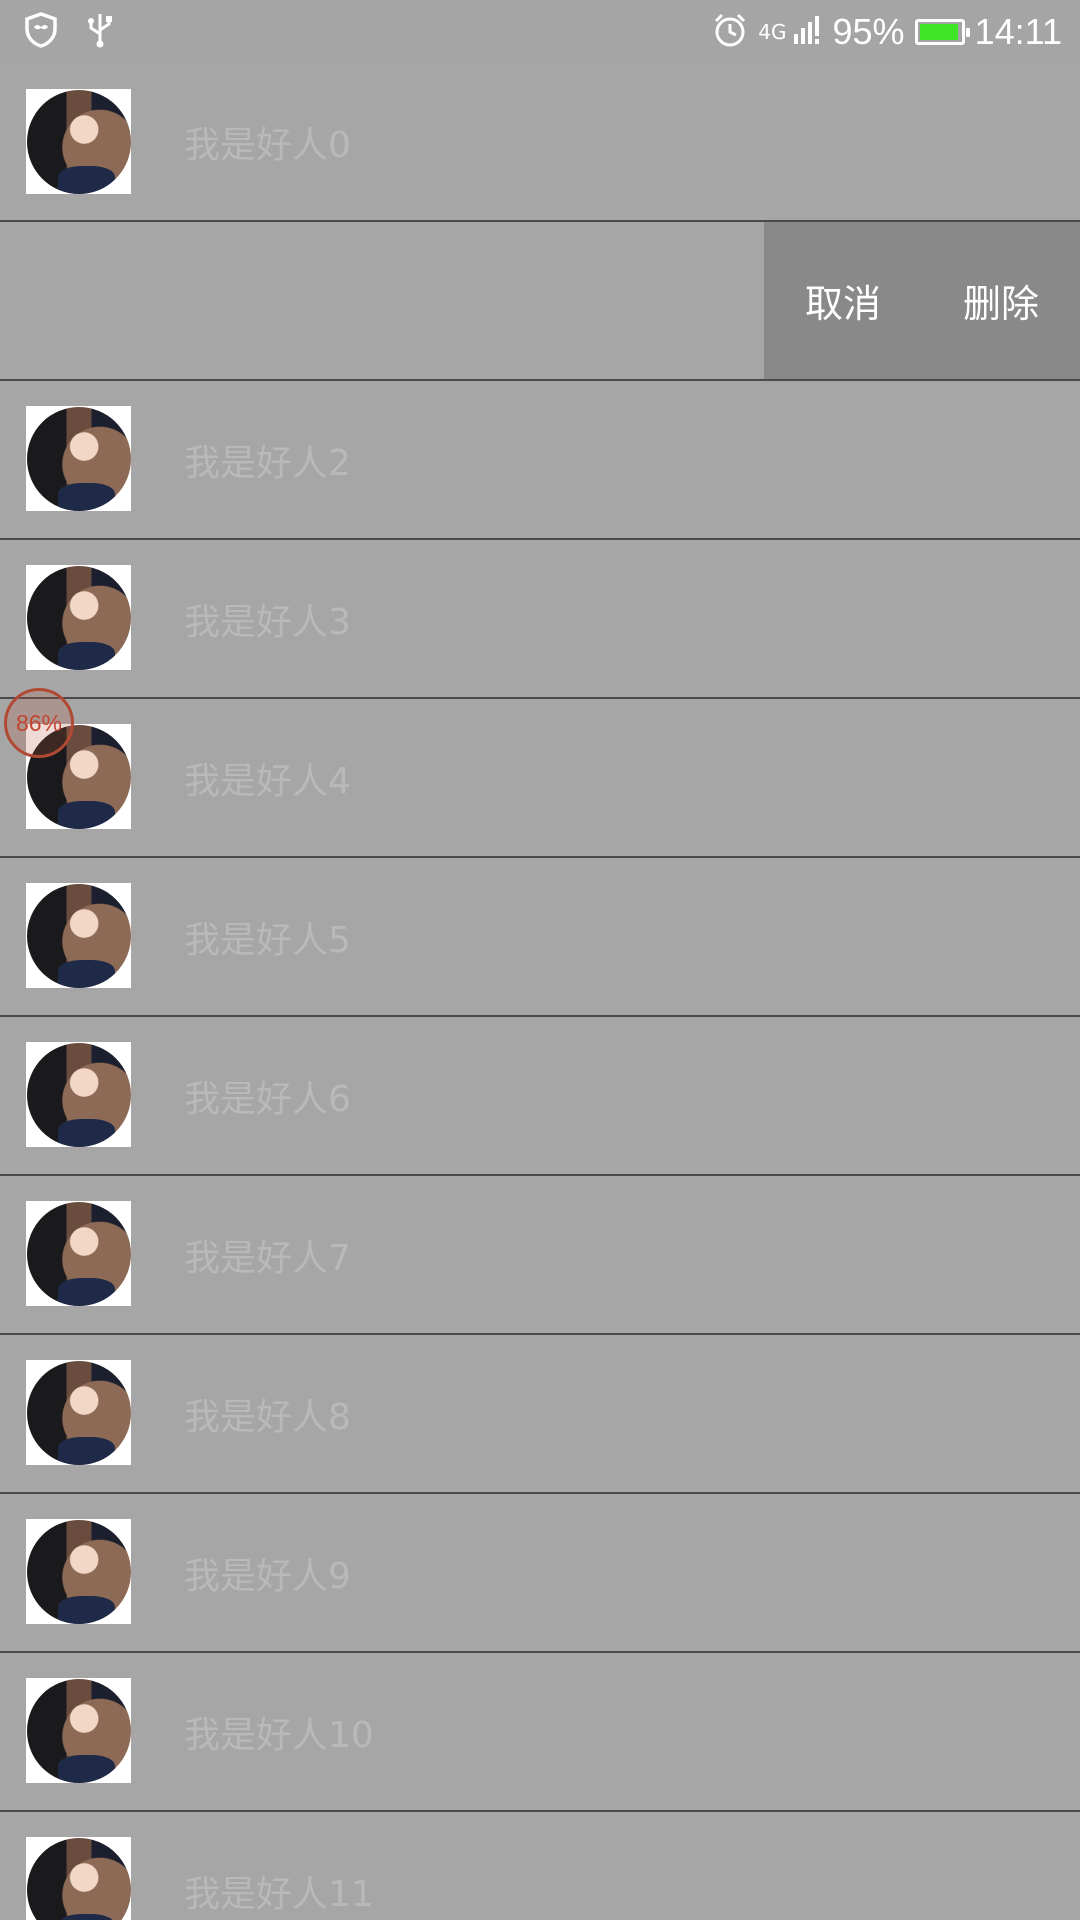 Image resolution: width=1080 pixels, height=1920 pixels. I want to click on list-item-content: 我是好人10, so click(540, 1731).